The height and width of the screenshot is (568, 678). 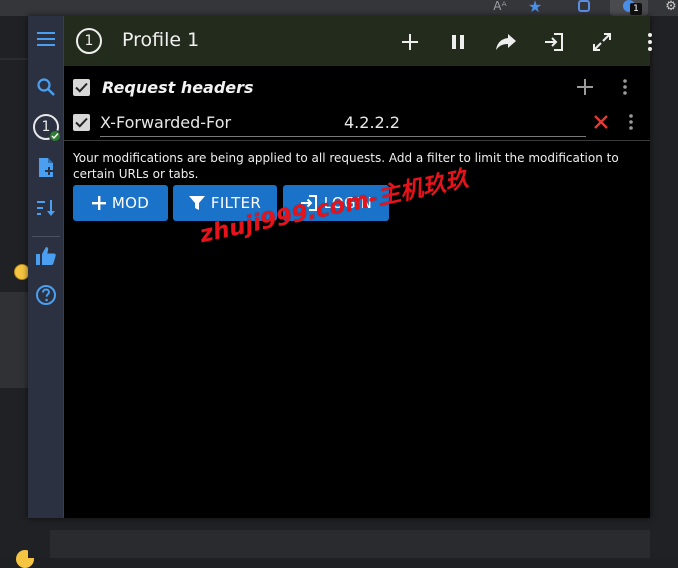 I want to click on popup-sidebar: 1, so click(x=46, y=267).